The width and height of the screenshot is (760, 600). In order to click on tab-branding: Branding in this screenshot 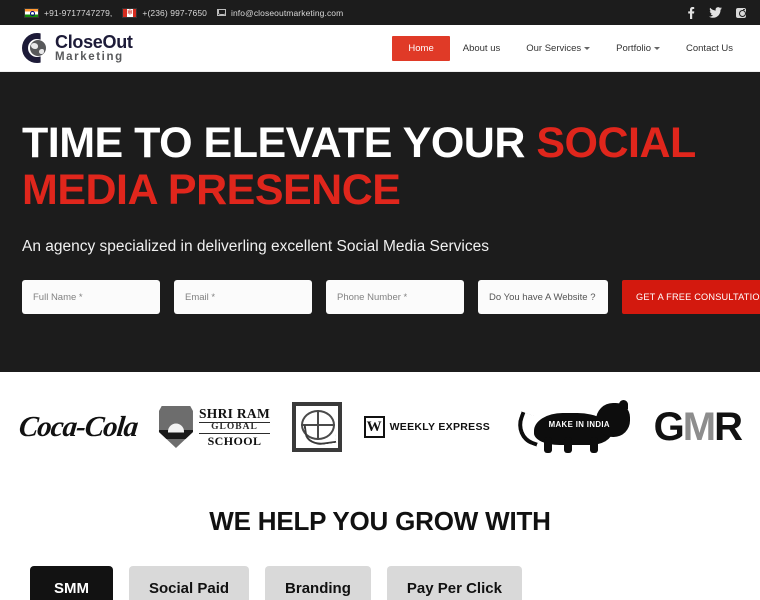, I will do `click(318, 583)`.